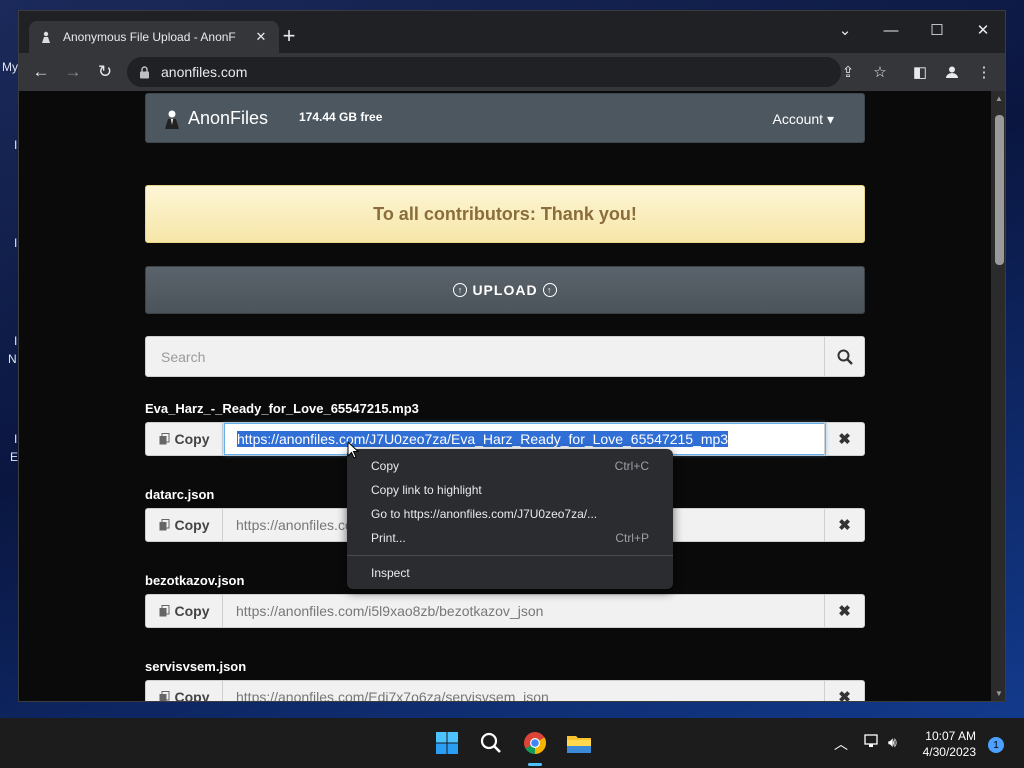 The image size is (1024, 768). Describe the element at coordinates (12, 359) in the screenshot. I see `desktop-icon-label: N` at that location.